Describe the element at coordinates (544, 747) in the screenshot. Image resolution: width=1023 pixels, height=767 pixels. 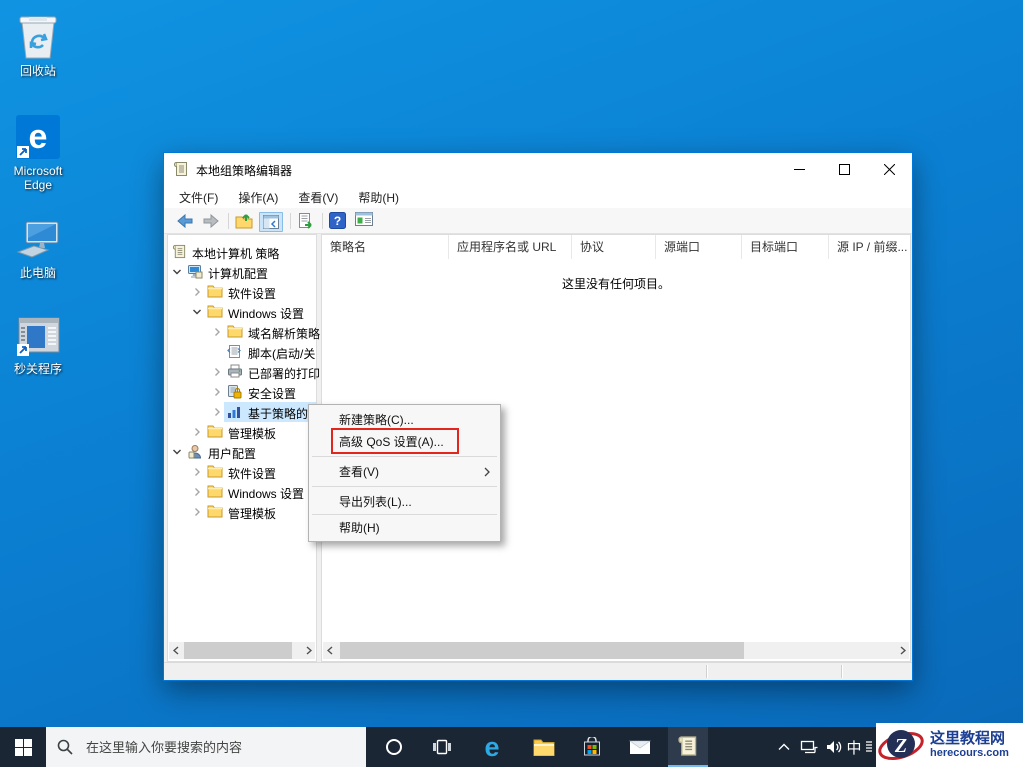
I see `taskbar-file-explorer-button` at that location.